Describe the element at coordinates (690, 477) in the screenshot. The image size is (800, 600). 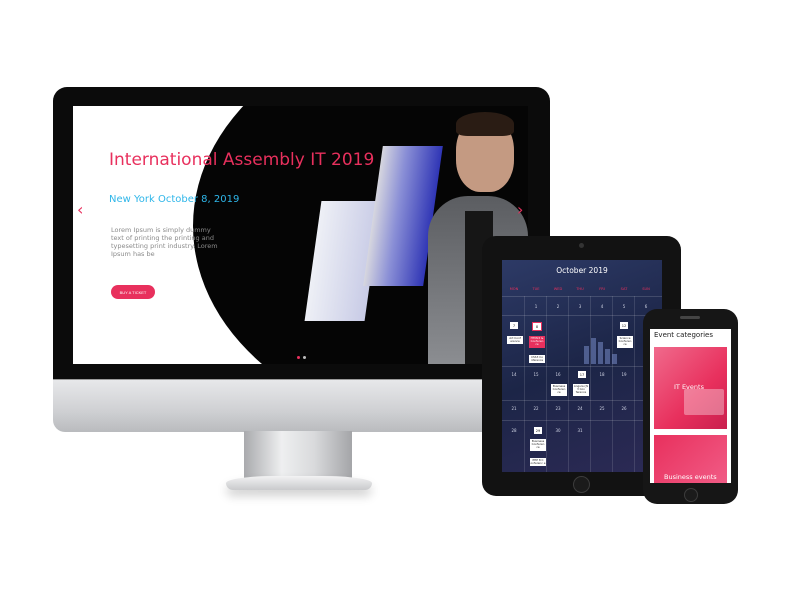
I see `category-label: Business events` at that location.